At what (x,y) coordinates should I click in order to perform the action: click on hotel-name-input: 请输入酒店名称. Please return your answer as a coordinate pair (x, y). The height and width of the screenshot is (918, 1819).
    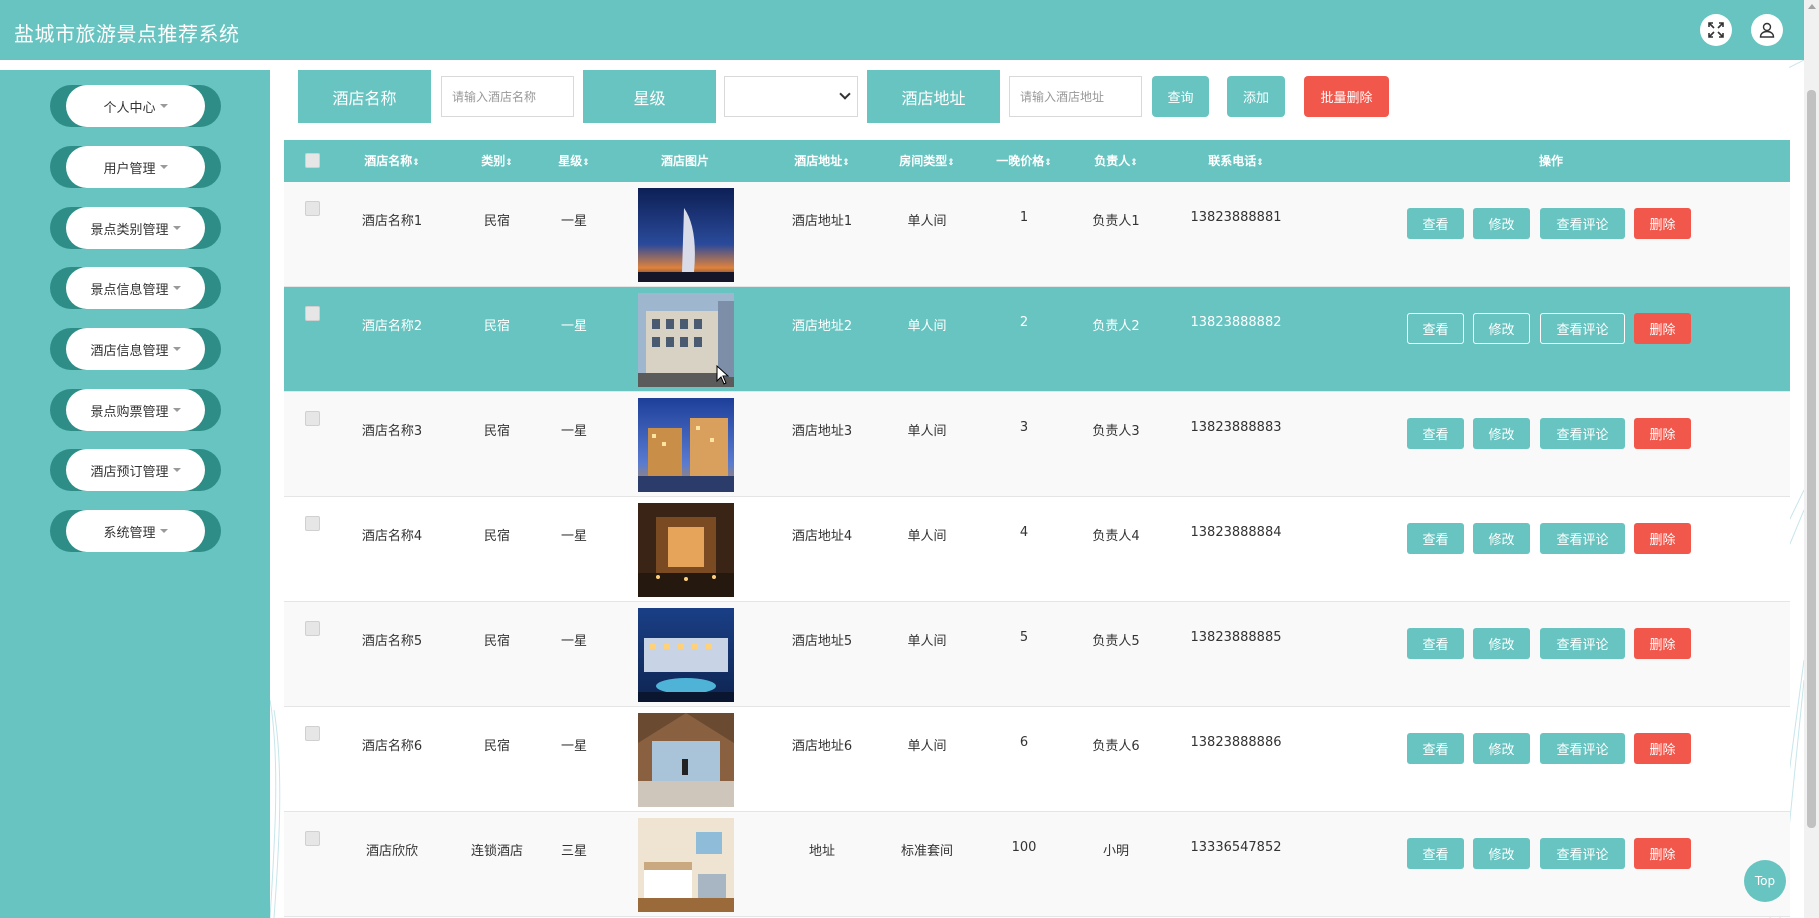
    Looking at the image, I should click on (507, 96).